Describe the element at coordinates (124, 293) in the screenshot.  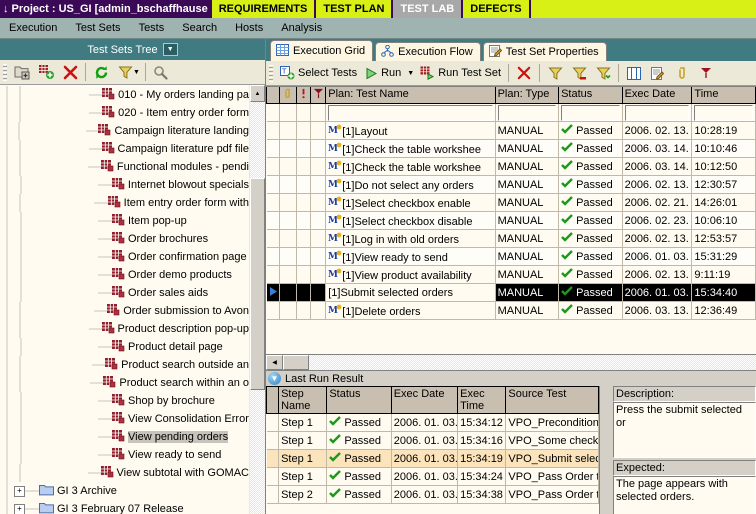
I see `tree-test-set-item: Order sales aids` at that location.